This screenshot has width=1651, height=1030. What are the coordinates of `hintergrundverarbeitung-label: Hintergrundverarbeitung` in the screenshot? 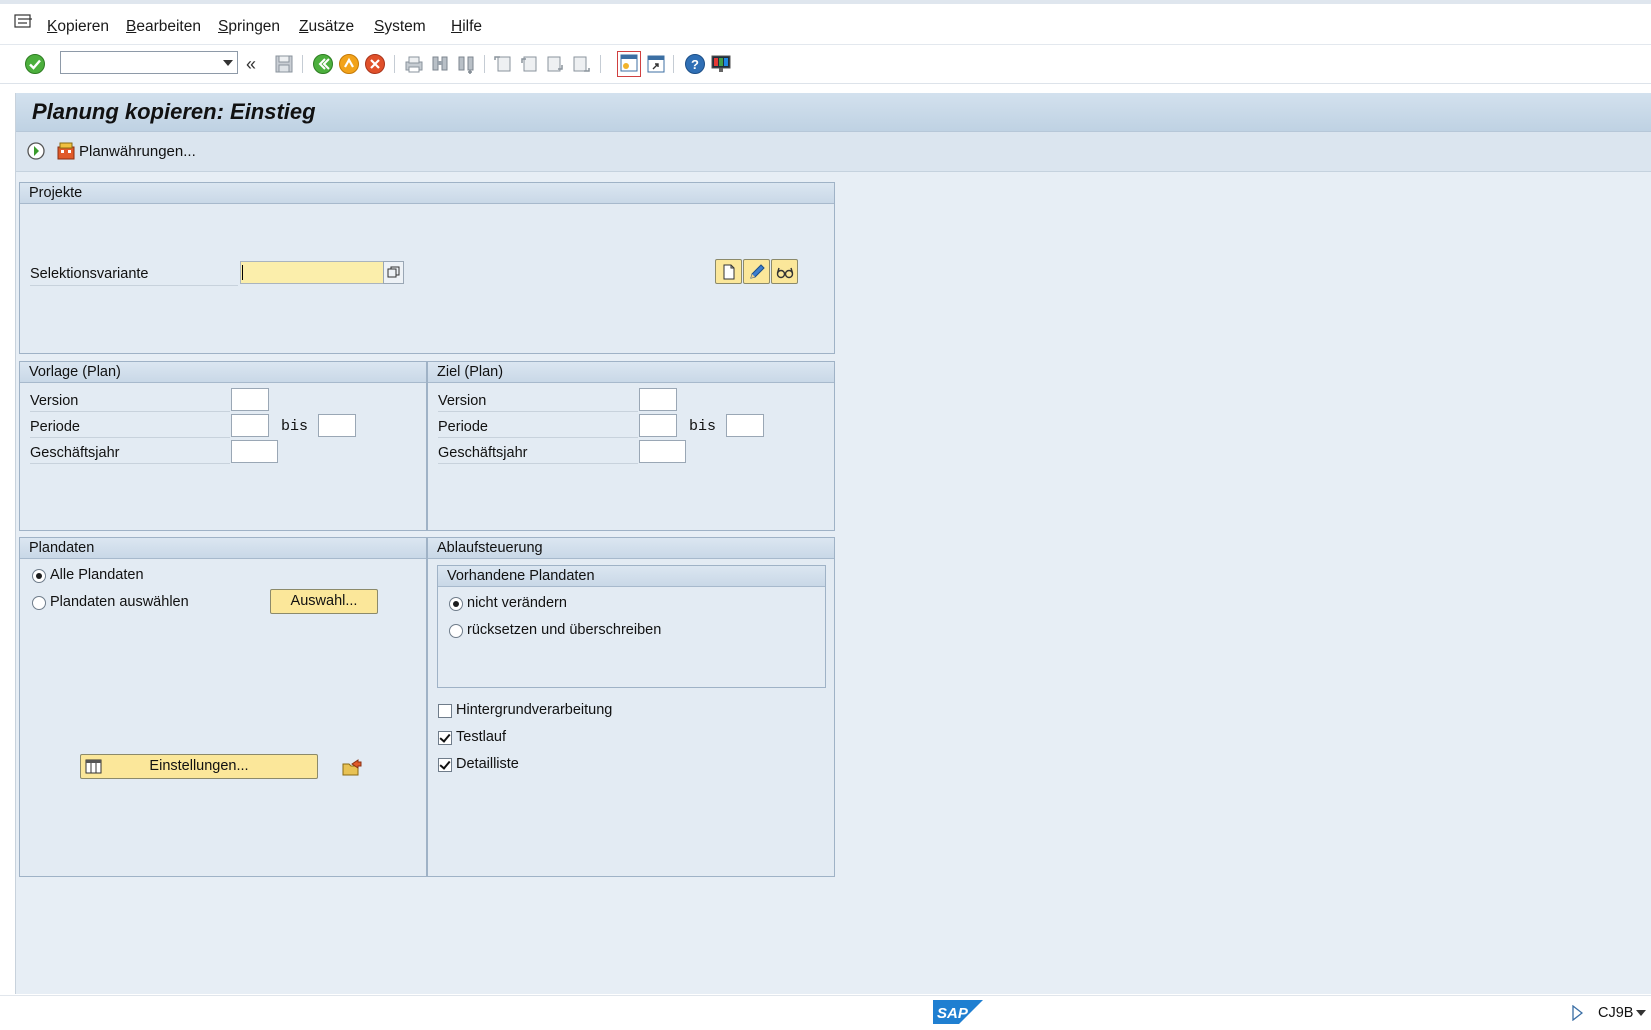 It's located at (534, 710).